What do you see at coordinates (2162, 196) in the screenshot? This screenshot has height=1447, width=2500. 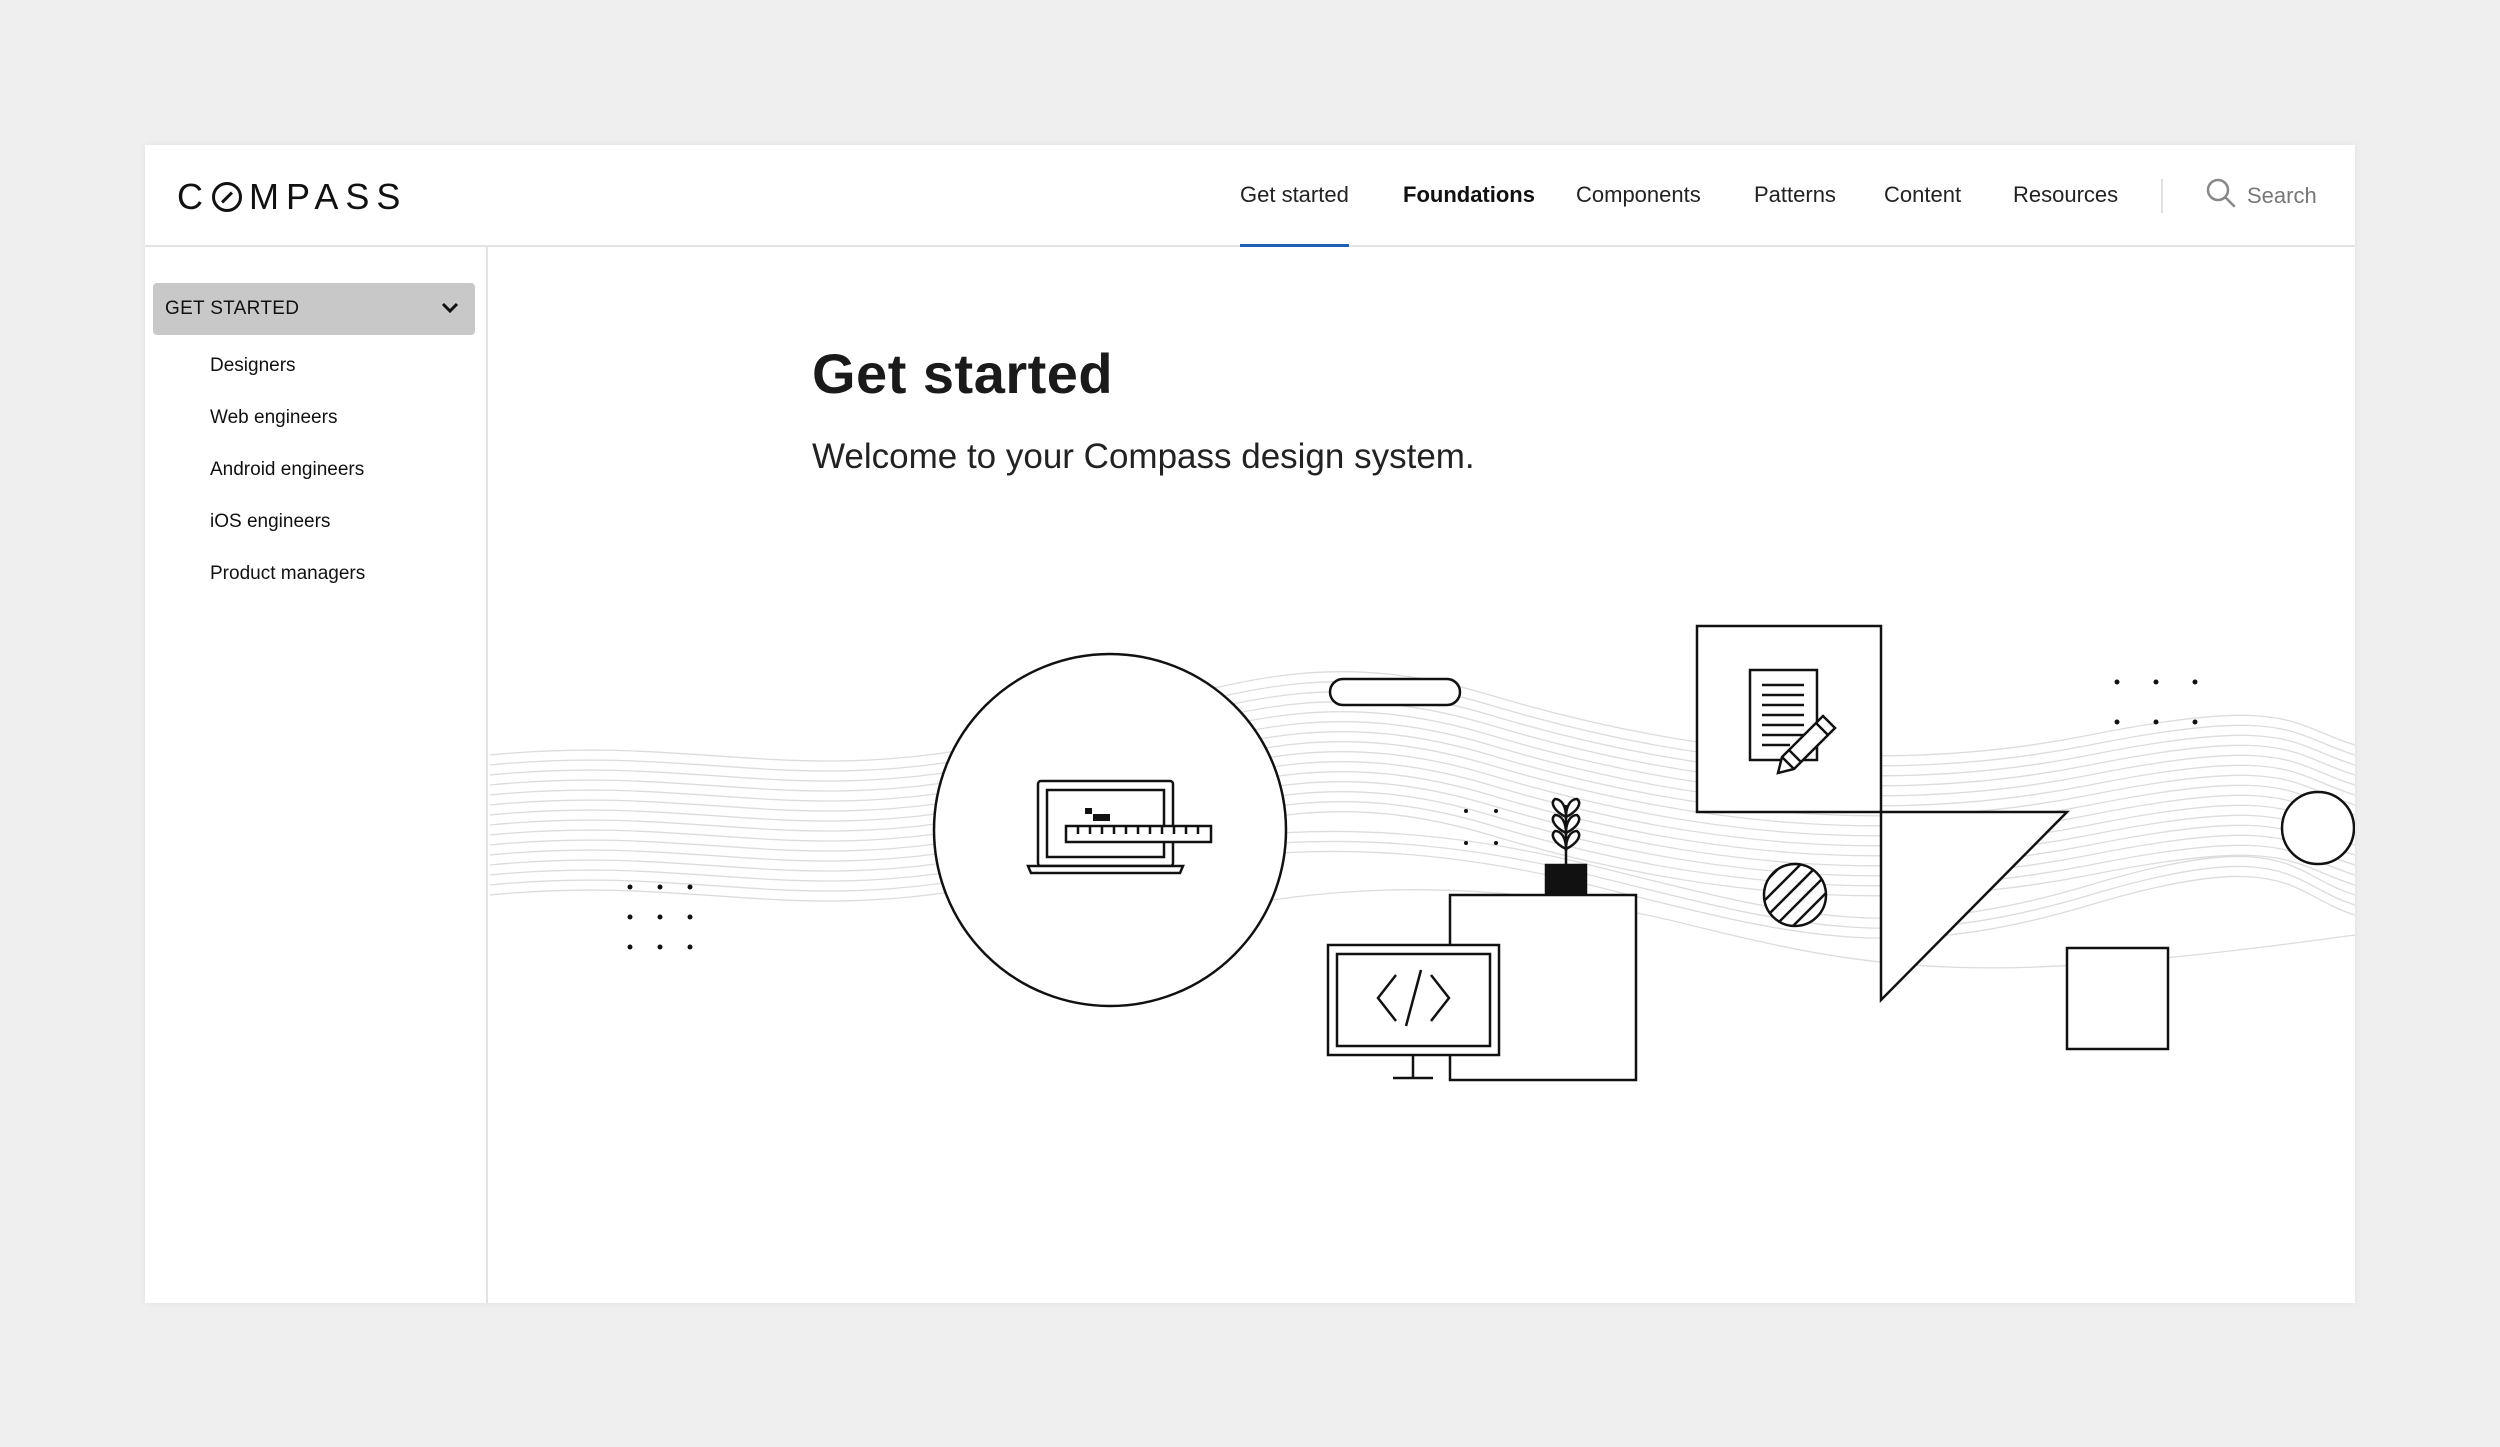 I see `nav-divider` at bounding box center [2162, 196].